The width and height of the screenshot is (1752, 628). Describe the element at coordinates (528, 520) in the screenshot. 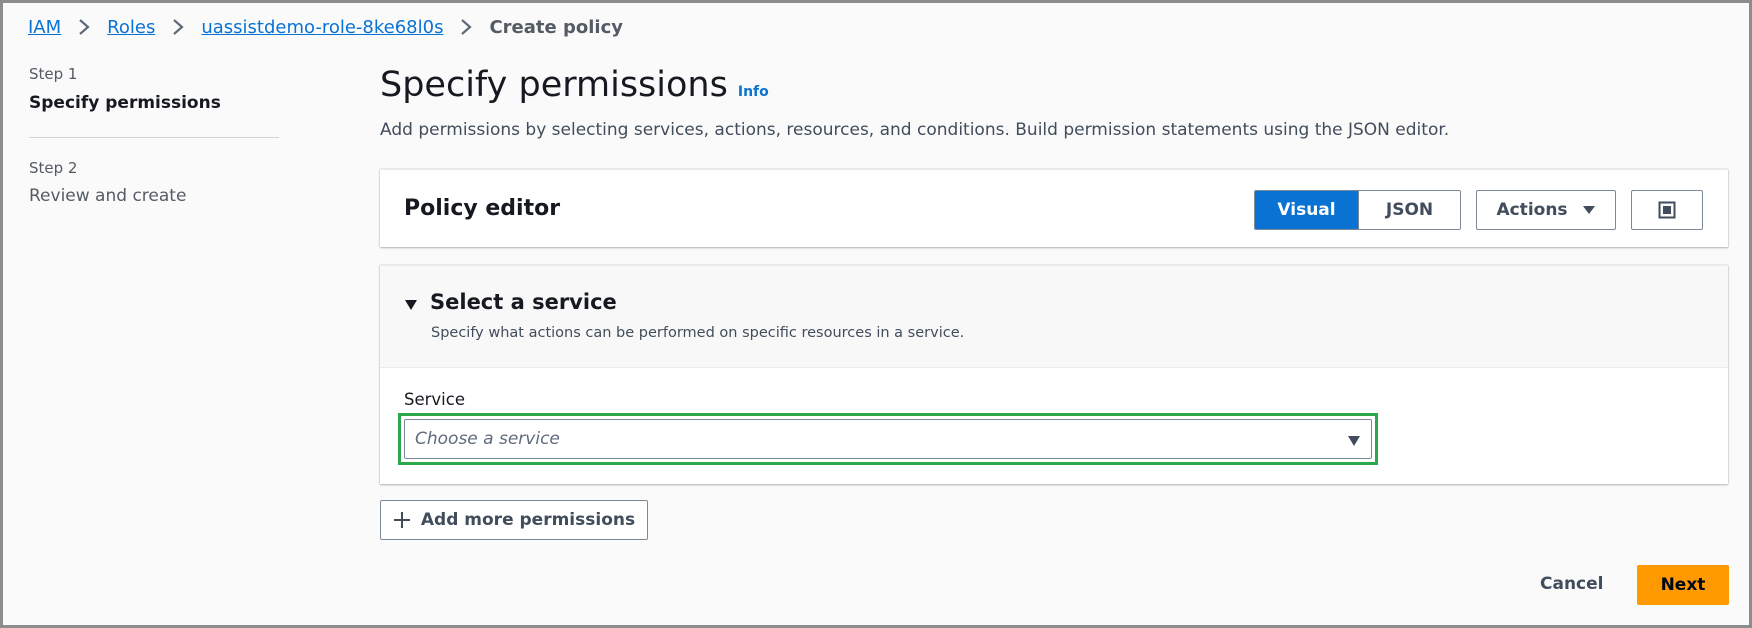

I see `add-more-label: Add more permissions` at that location.